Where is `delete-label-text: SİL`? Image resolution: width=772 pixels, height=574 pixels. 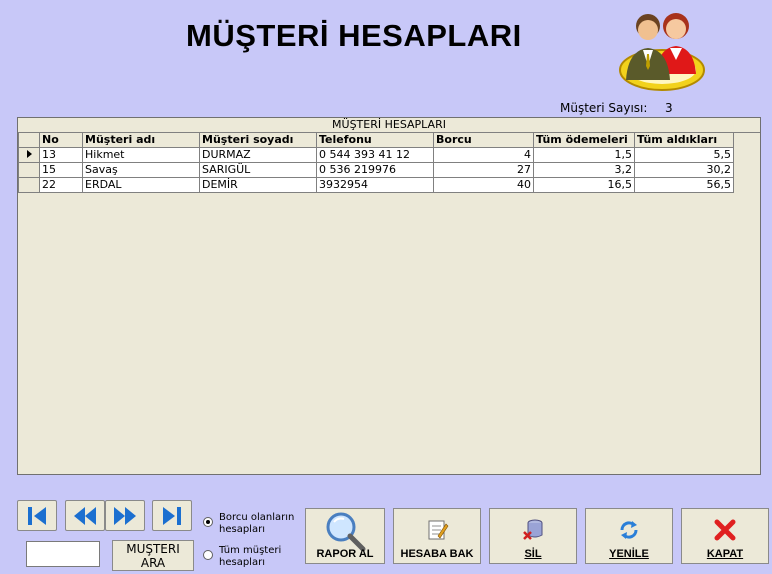 delete-label-text: SİL is located at coordinates (533, 554).